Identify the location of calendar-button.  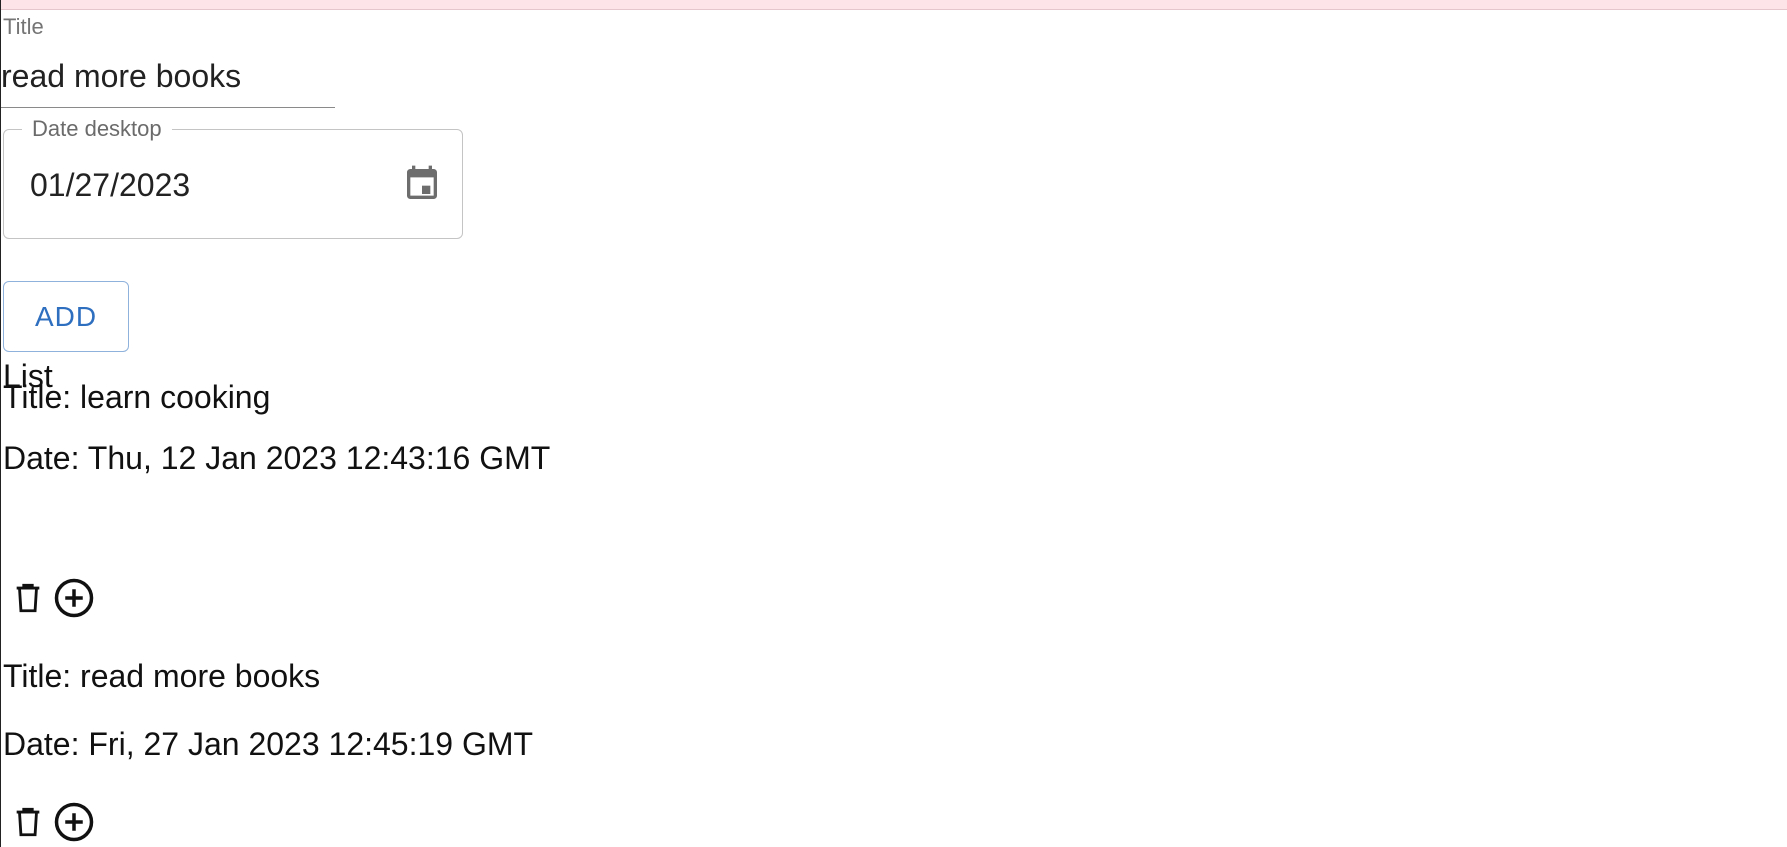
(422, 184).